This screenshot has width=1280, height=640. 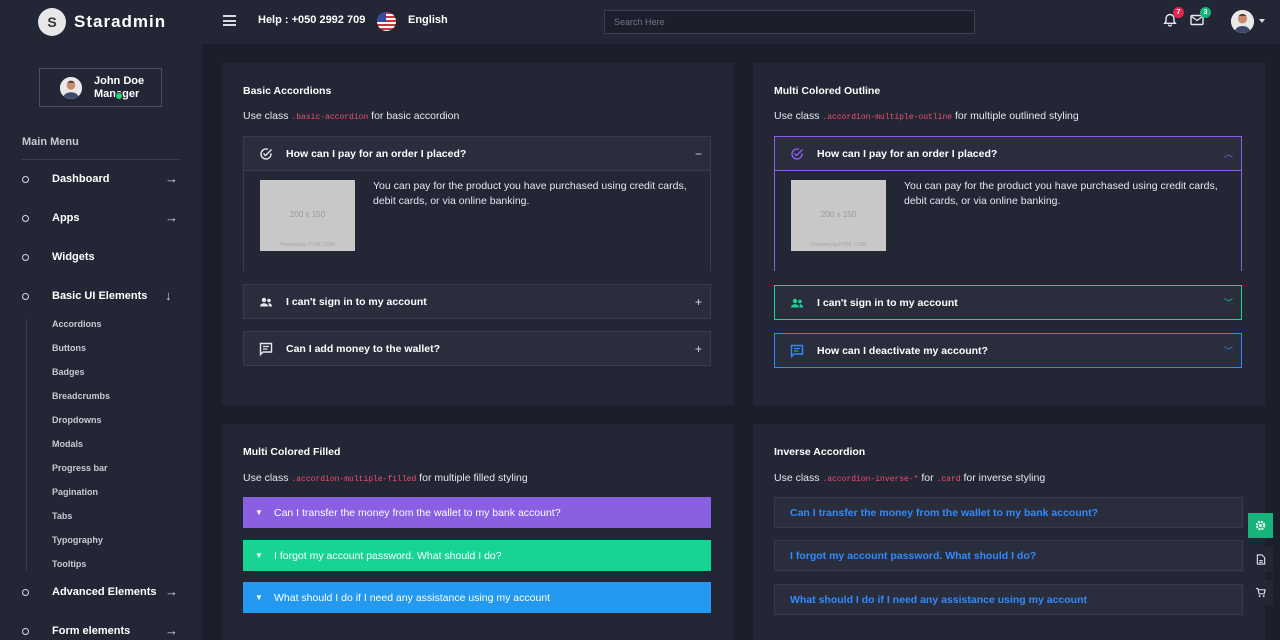 I want to click on notifications-bell-icon: 7, so click(x=1173, y=17).